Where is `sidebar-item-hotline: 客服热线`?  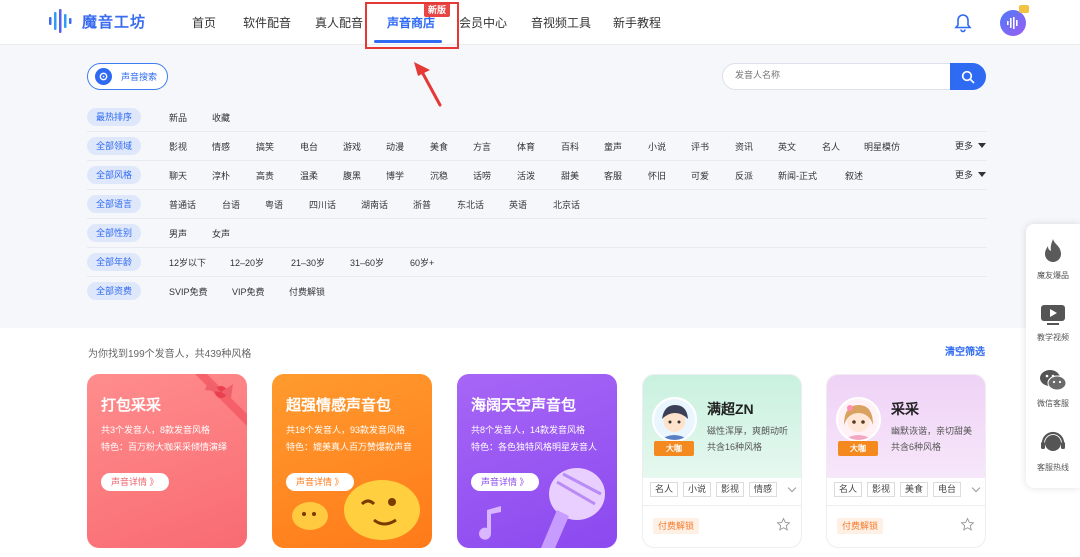
sidebar-item-hotline: 客服热线 is located at coordinates (1053, 451).